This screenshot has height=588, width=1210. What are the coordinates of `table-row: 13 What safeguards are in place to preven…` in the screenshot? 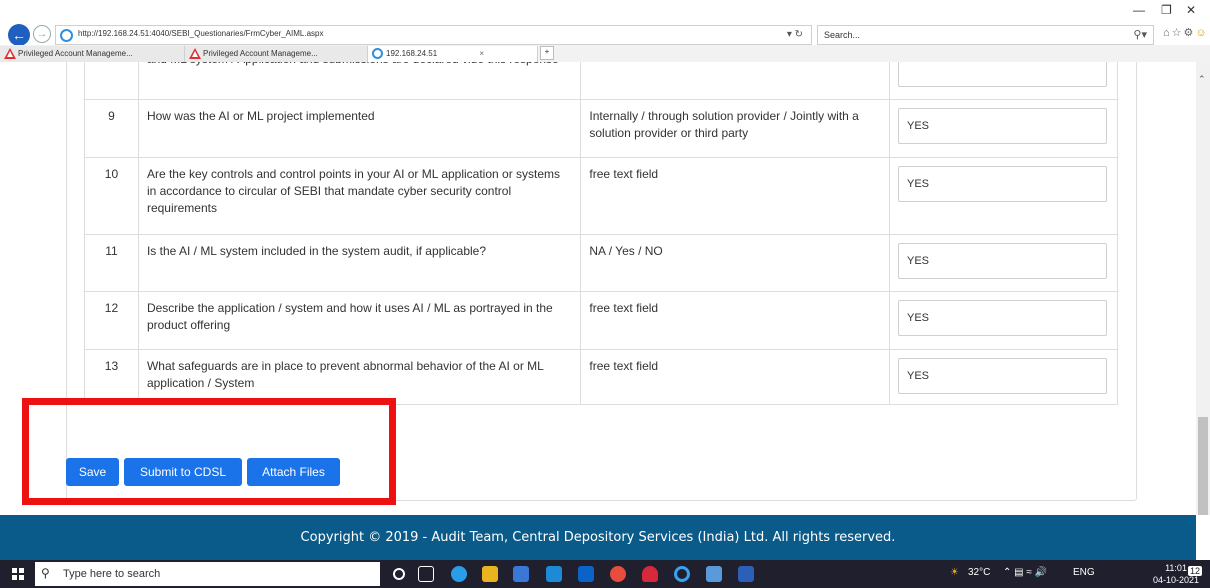 It's located at (601, 377).